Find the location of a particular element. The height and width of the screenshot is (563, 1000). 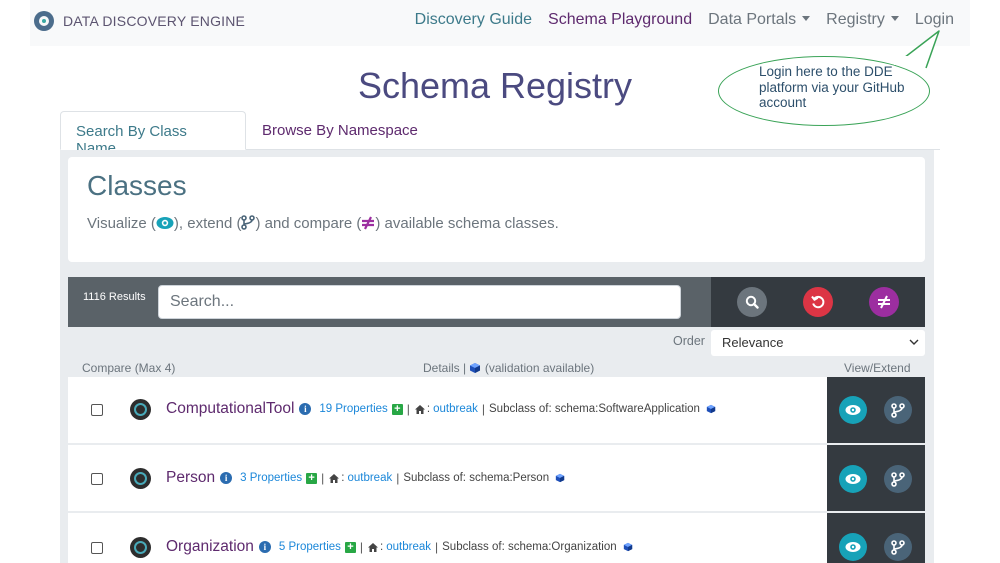

nav-schema-playground: Schema Playground is located at coordinates (620, 20).